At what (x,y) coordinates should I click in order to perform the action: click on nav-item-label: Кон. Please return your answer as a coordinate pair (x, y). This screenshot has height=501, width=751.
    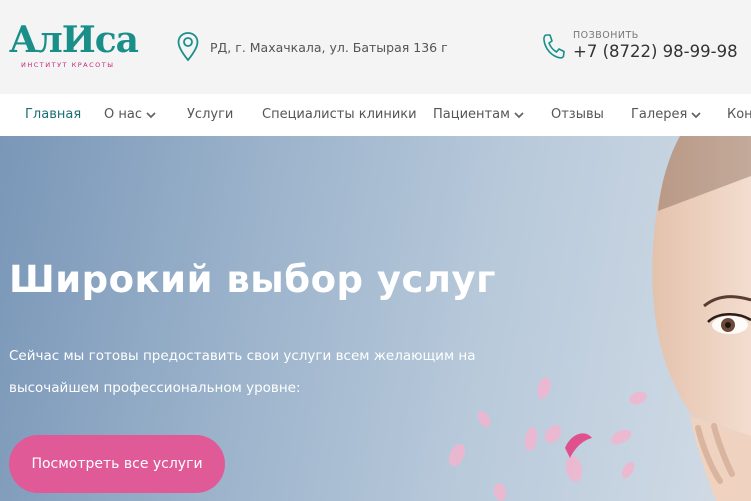
    Looking at the image, I should click on (739, 114).